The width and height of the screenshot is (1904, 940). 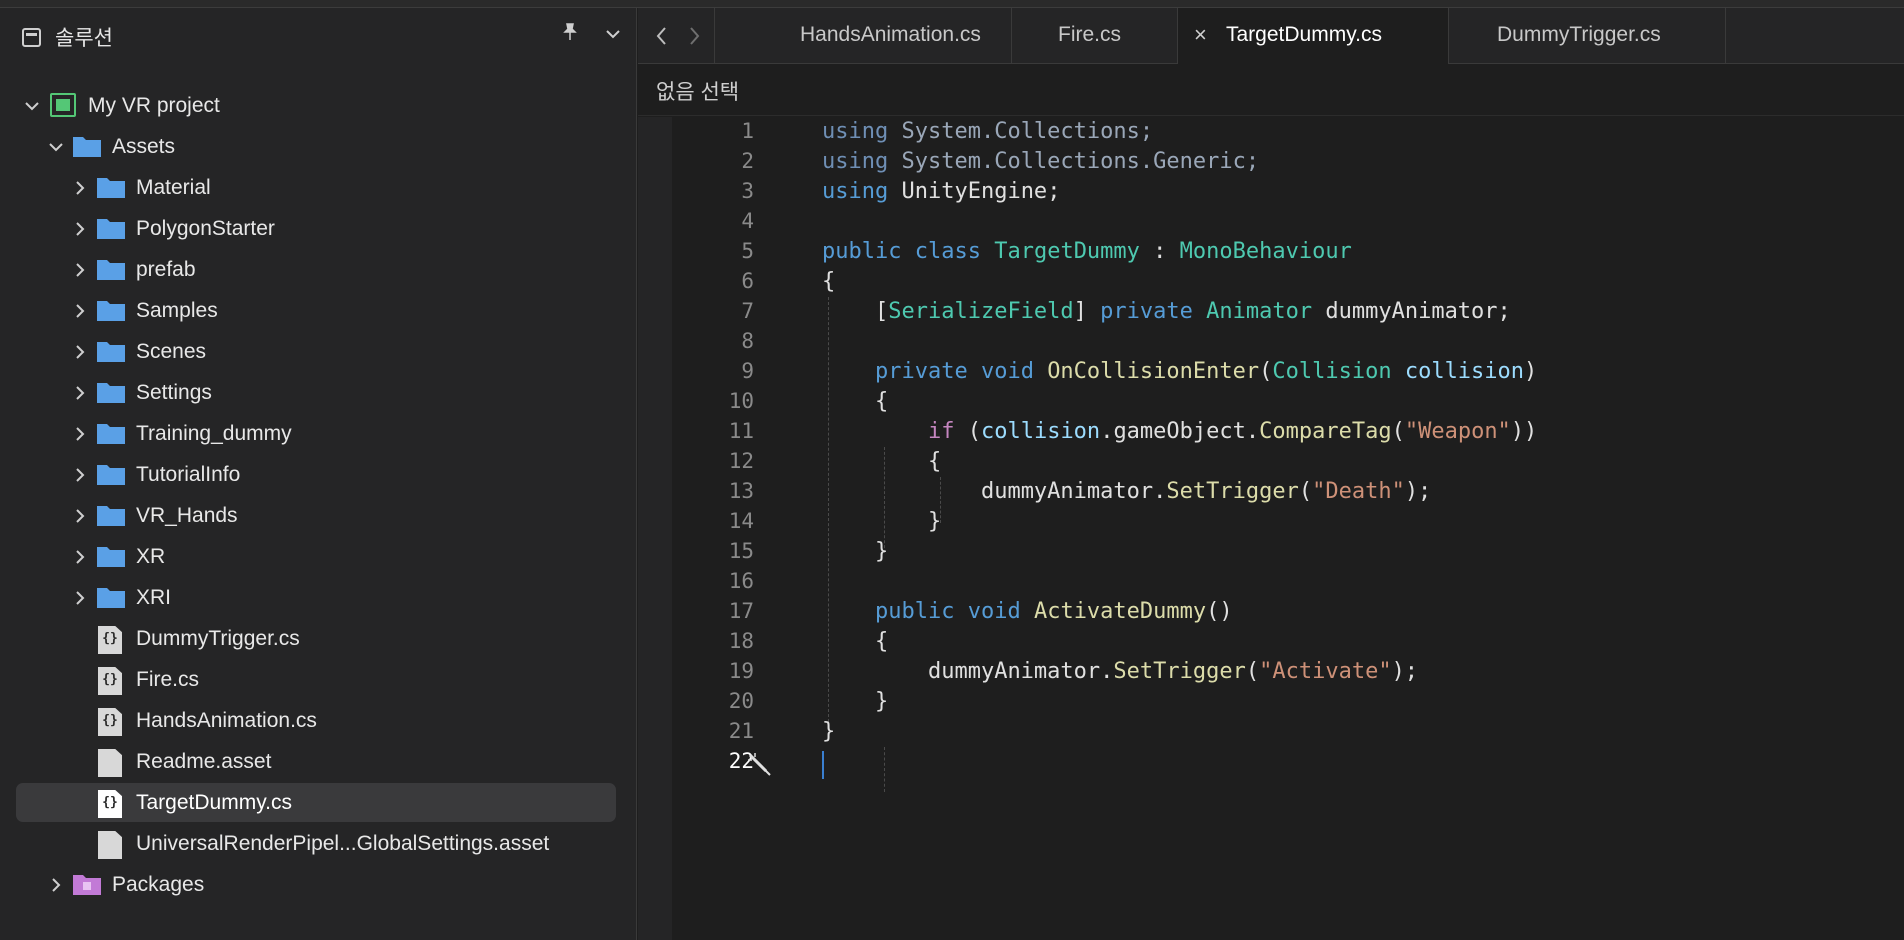 What do you see at coordinates (1271, 522) in the screenshot?
I see `code-line: 14 }` at bounding box center [1271, 522].